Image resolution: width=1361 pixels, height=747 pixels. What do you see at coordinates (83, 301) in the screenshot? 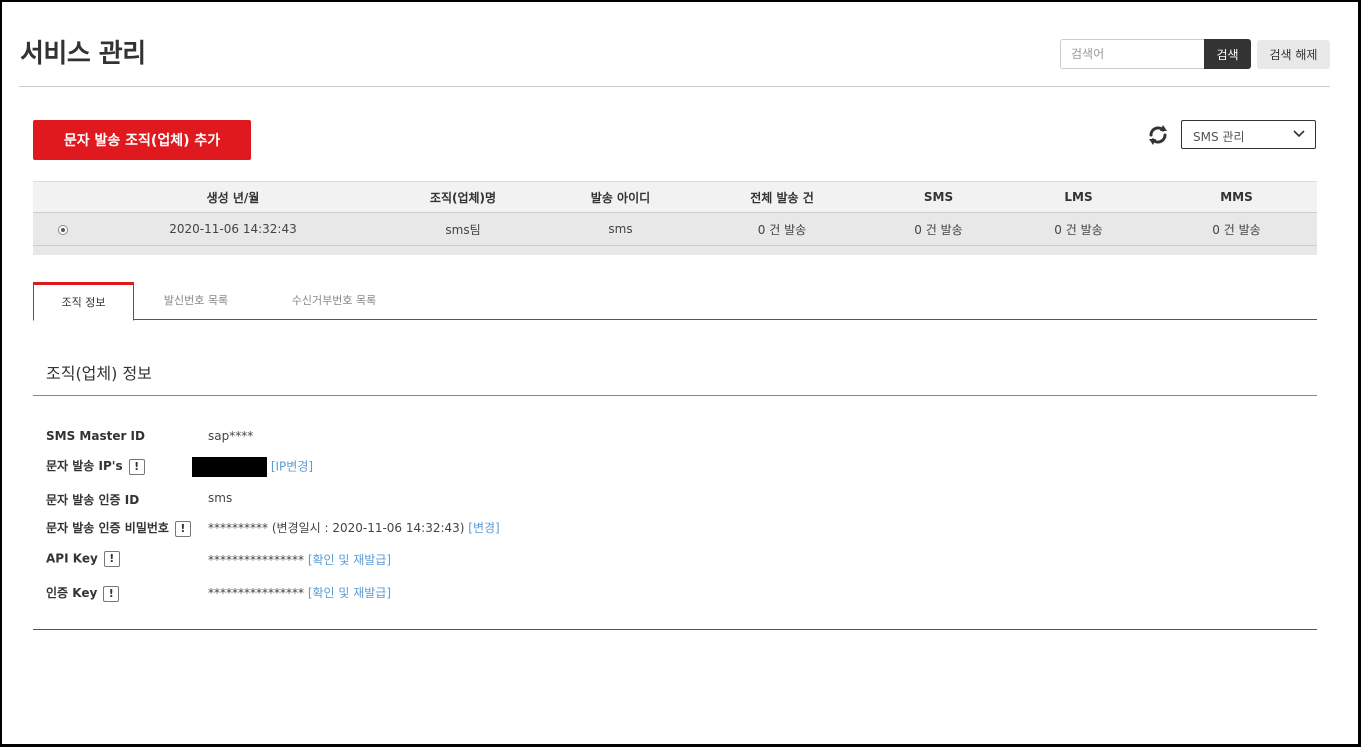
I see `tab-org-info: 조직 정보` at bounding box center [83, 301].